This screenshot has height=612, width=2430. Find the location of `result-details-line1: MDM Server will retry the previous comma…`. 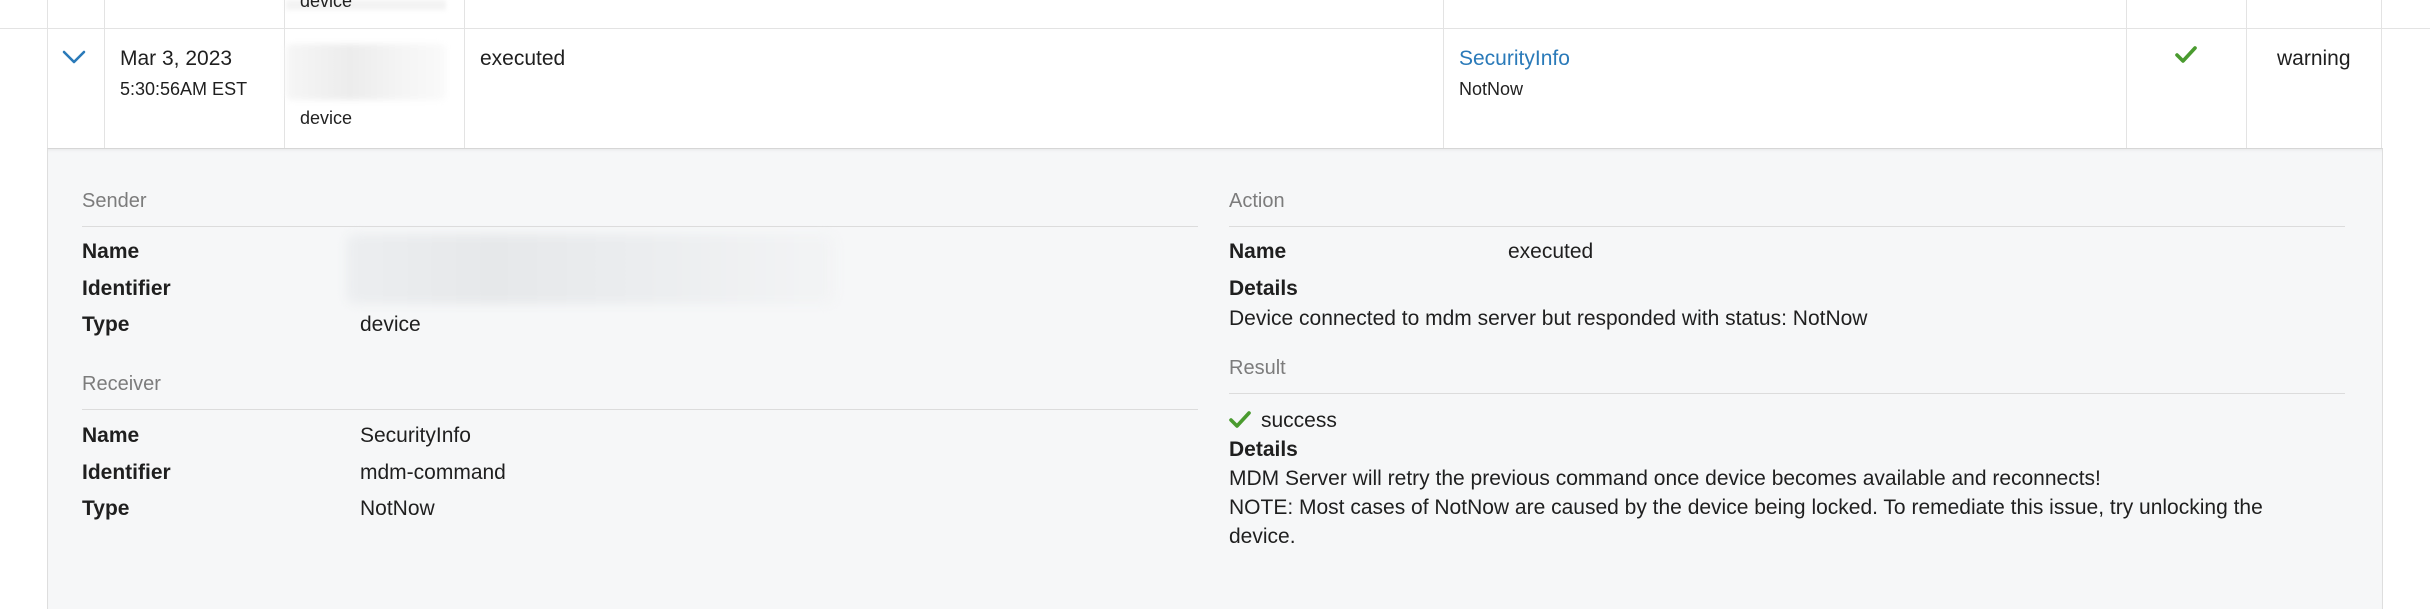

result-details-line1: MDM Server will retry the previous comma… is located at coordinates (1665, 478).